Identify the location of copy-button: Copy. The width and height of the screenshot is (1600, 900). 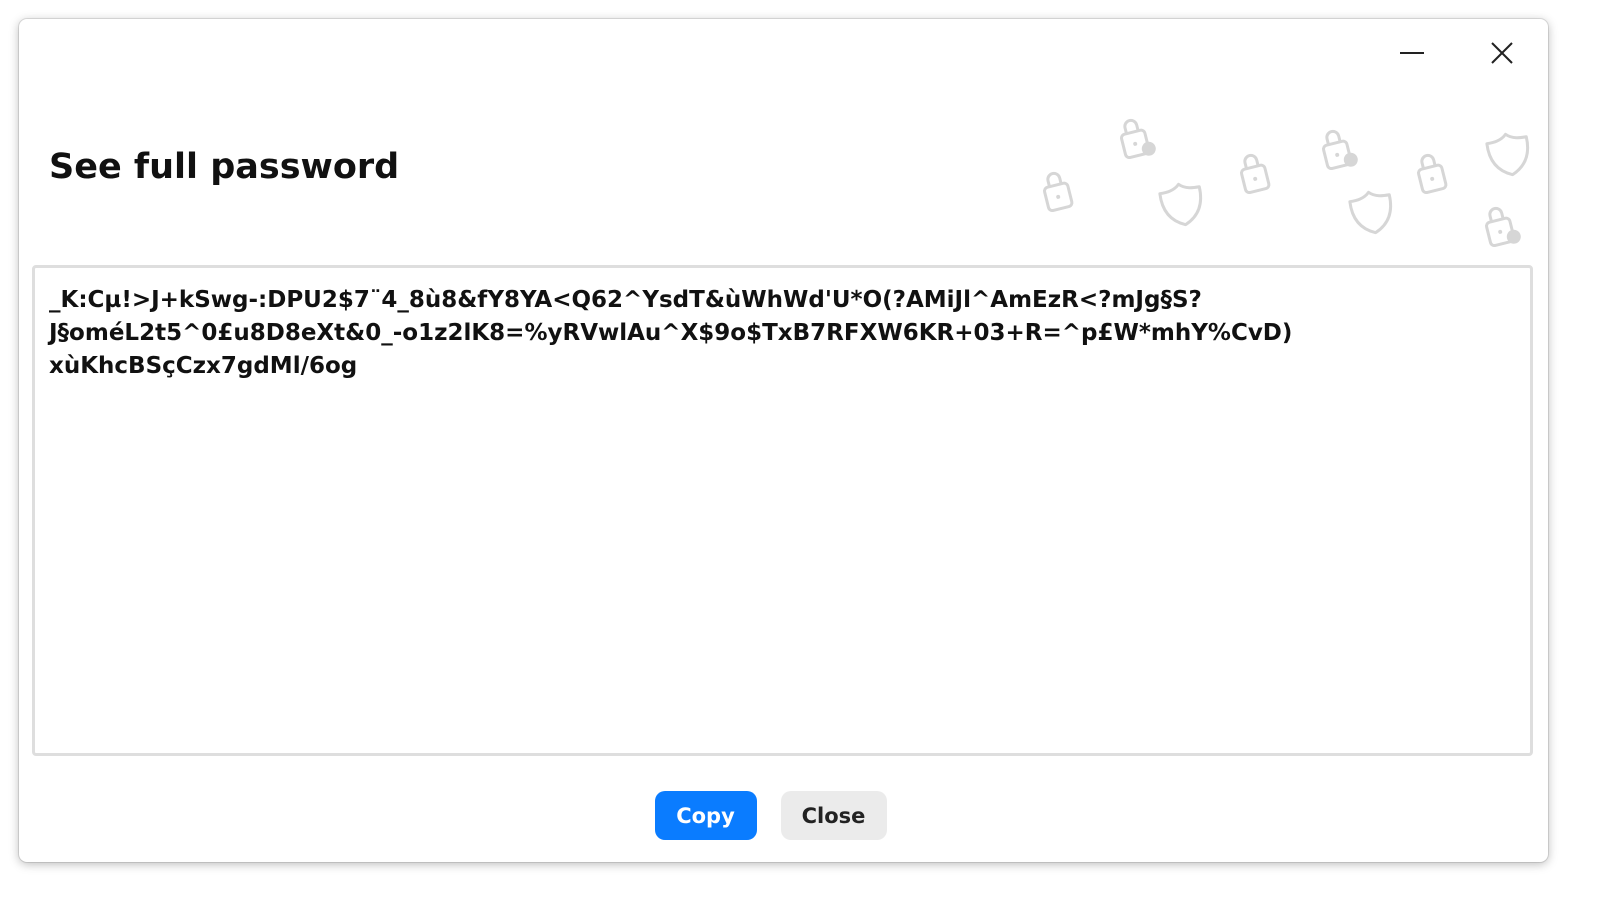
(705, 815).